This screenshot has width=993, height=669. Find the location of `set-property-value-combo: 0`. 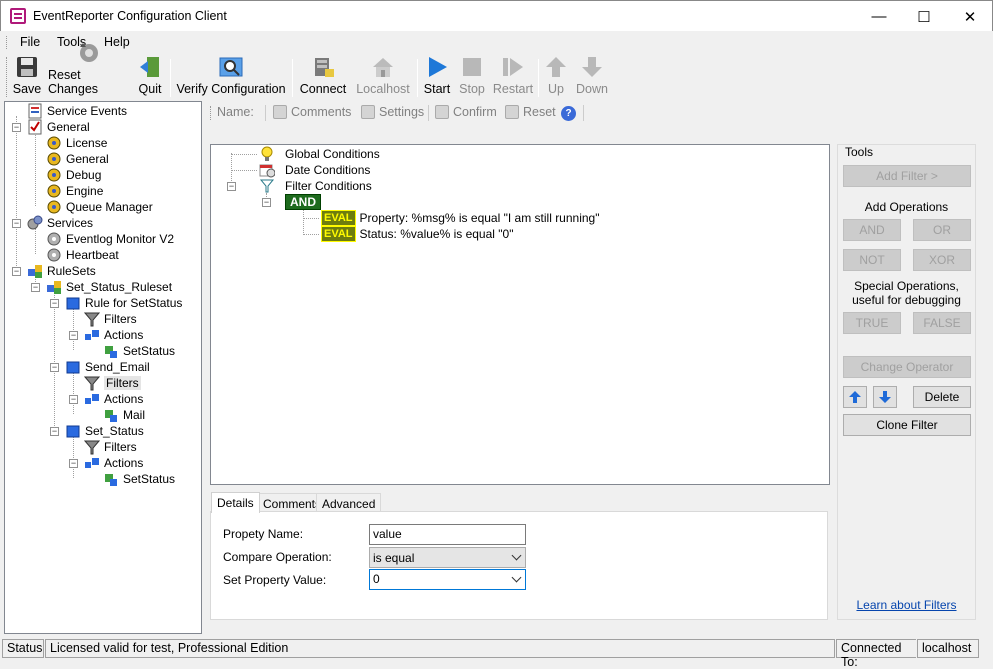

set-property-value-combo: 0 is located at coordinates (447, 579).